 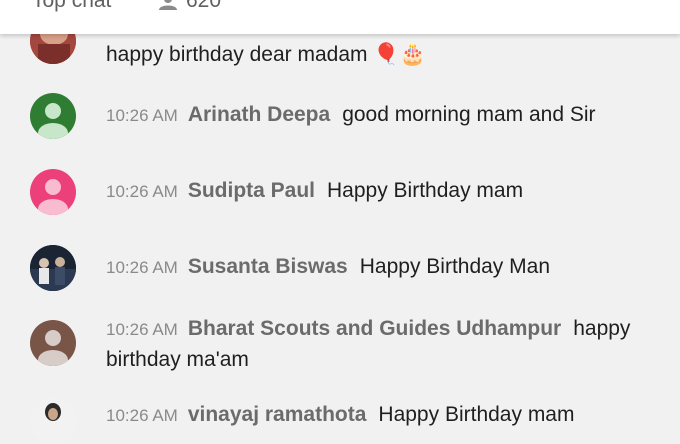 I want to click on message-body: 10:26 AM Sudipta Paul Happy Birthday mam, so click(x=383, y=191).